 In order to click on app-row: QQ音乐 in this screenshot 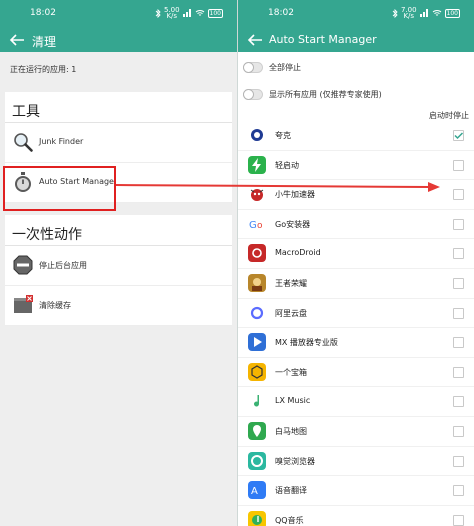, I will do `click(356, 516)`.